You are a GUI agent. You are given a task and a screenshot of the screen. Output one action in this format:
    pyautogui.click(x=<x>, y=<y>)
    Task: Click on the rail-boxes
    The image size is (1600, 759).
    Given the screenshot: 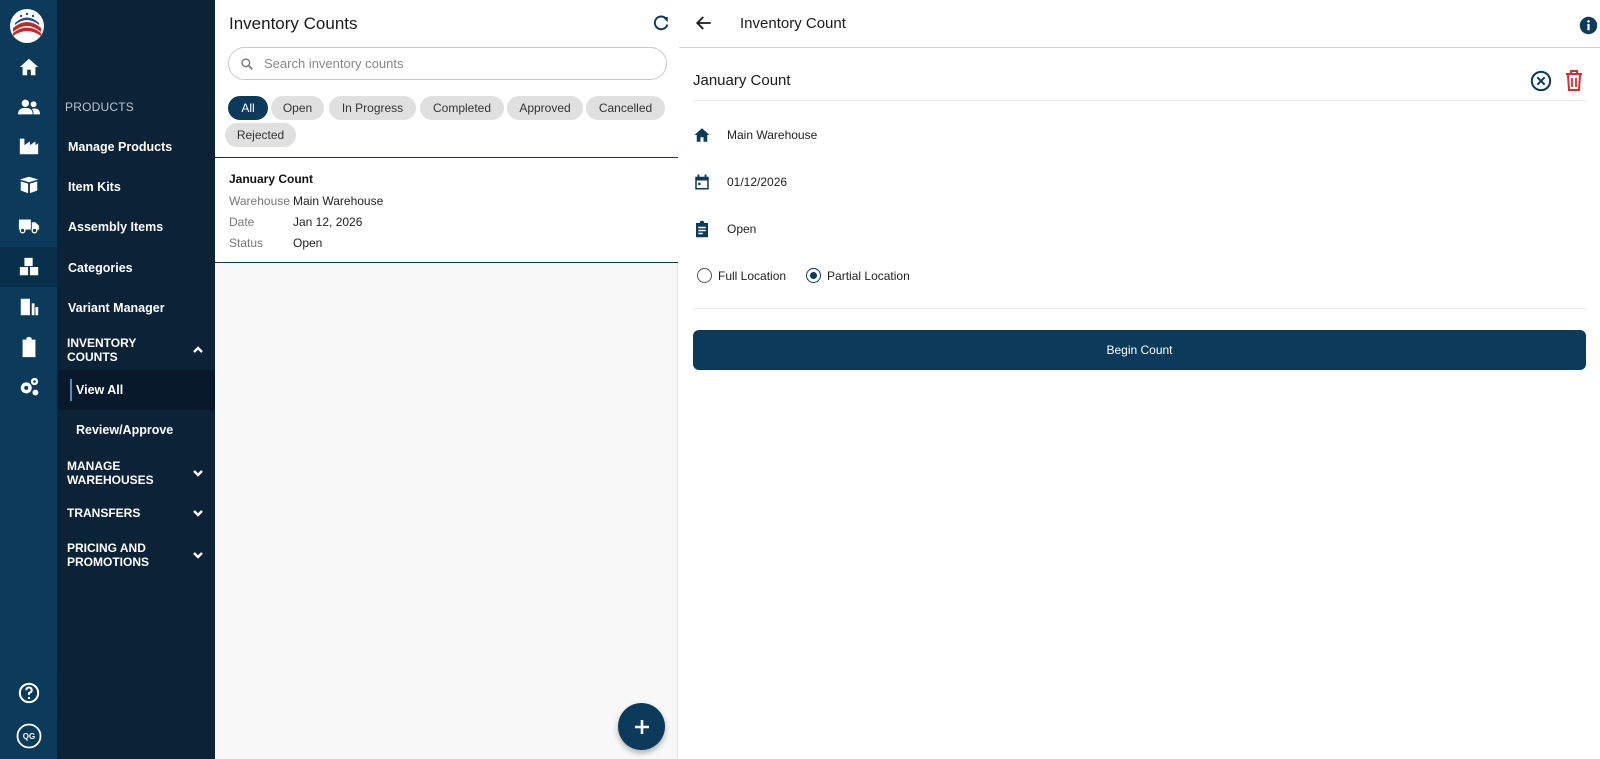 What is the action you would take?
    pyautogui.click(x=28, y=267)
    